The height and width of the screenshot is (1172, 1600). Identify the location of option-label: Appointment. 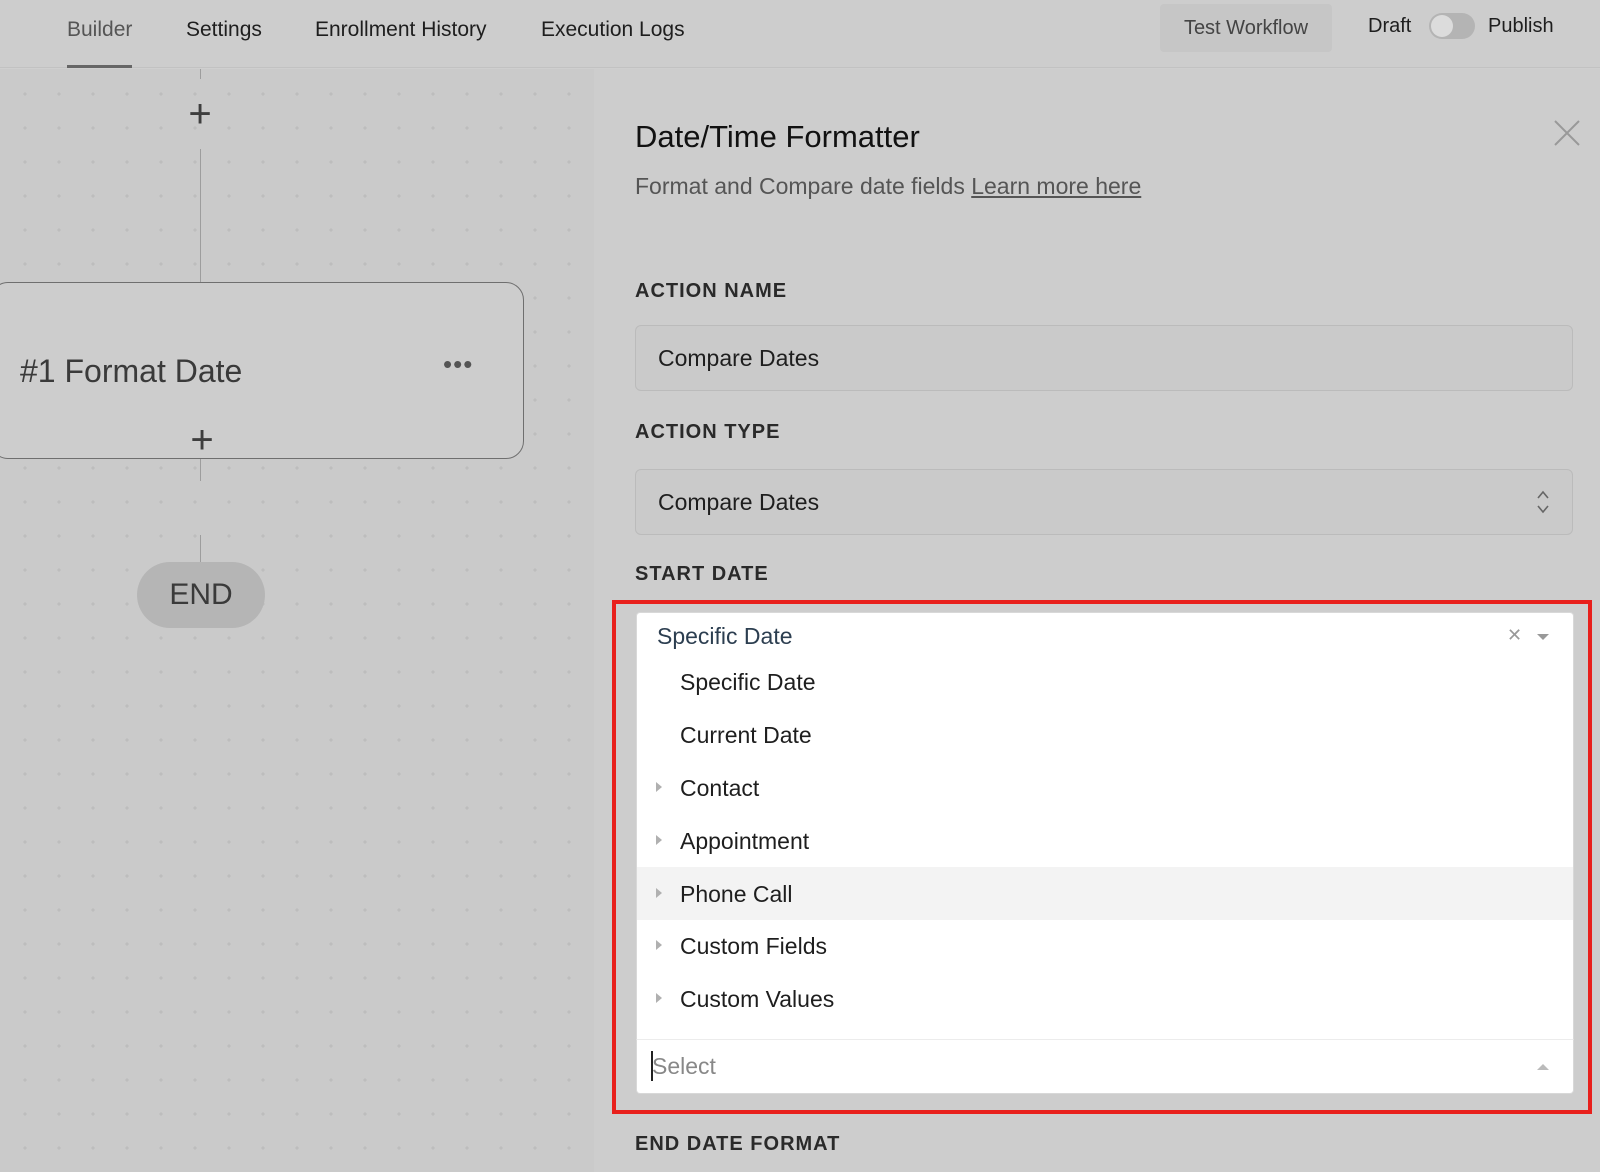
(745, 841).